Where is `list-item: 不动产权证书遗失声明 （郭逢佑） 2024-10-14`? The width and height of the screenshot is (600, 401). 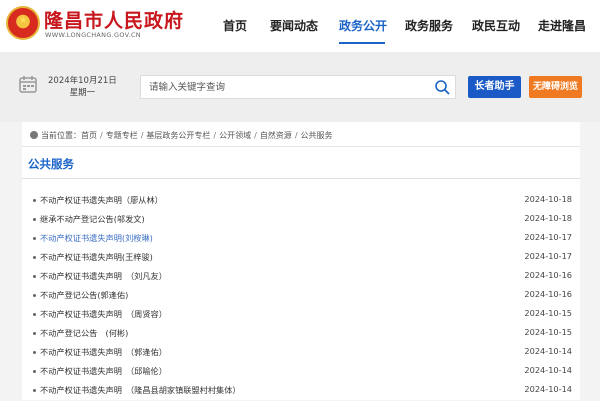 list-item: 不动产权证书遗失声明 （郭逢佑） 2024-10-14 is located at coordinates (301, 353).